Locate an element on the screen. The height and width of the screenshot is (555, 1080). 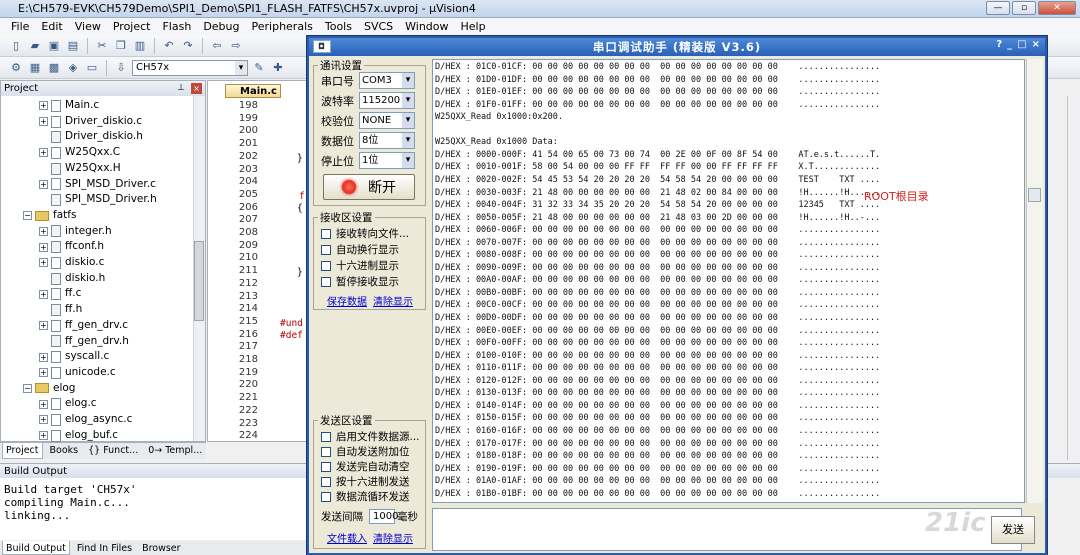
stop-build-icon: ▭ is located at coordinates (92, 68).